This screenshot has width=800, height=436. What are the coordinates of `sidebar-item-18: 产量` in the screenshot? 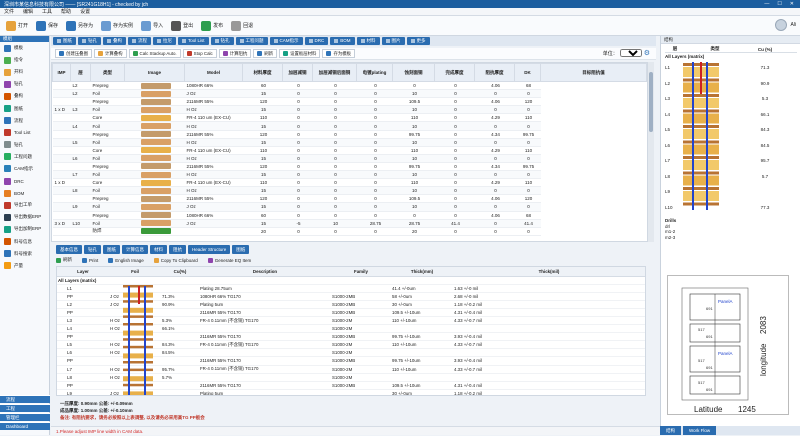 It's located at (24, 266).